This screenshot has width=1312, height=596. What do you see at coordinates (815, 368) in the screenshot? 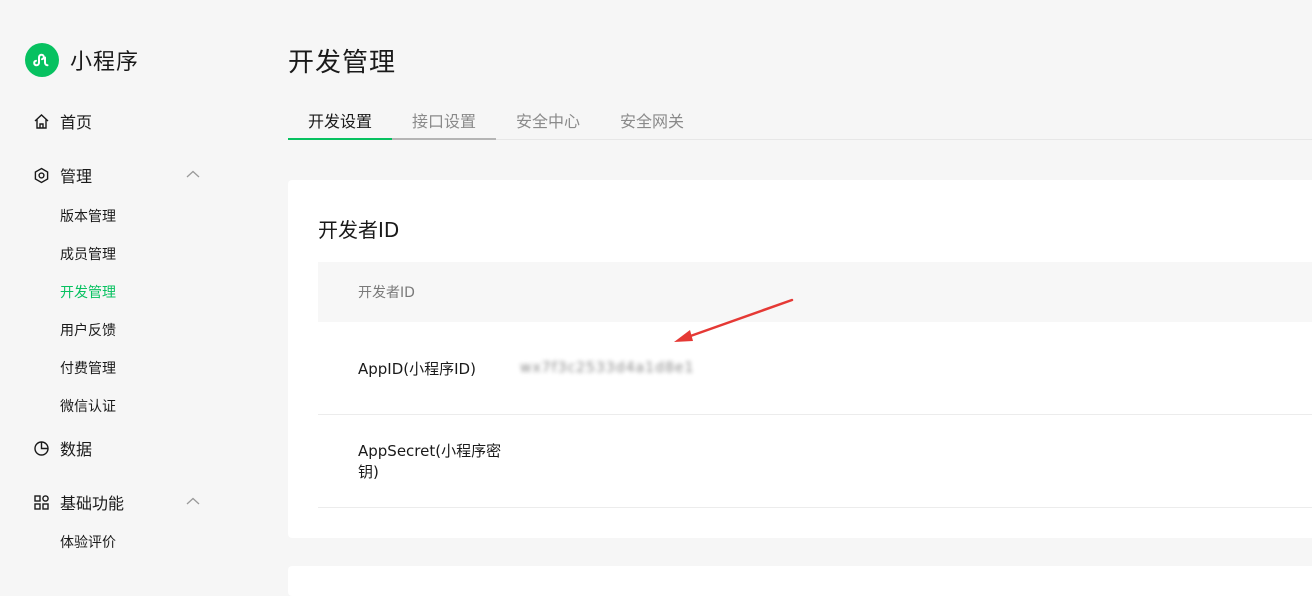
I see `table-row-appid: AppID(小程序ID) wx7f3c2533d4a1d8e1` at bounding box center [815, 368].